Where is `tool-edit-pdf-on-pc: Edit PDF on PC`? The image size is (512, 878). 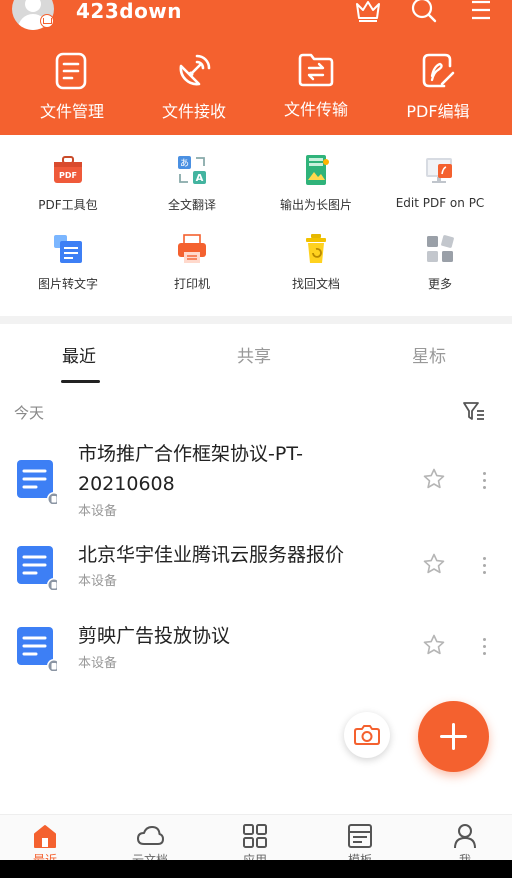 tool-edit-pdf-on-pc: Edit PDF on PC is located at coordinates (440, 182).